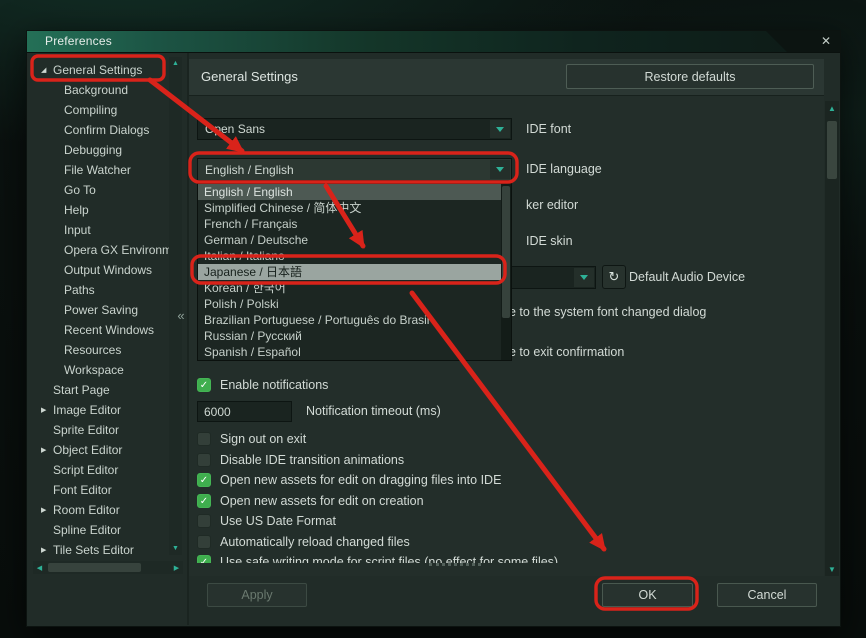 The width and height of the screenshot is (866, 638). What do you see at coordinates (354, 224) in the screenshot?
I see `language-option-french: French / Français` at bounding box center [354, 224].